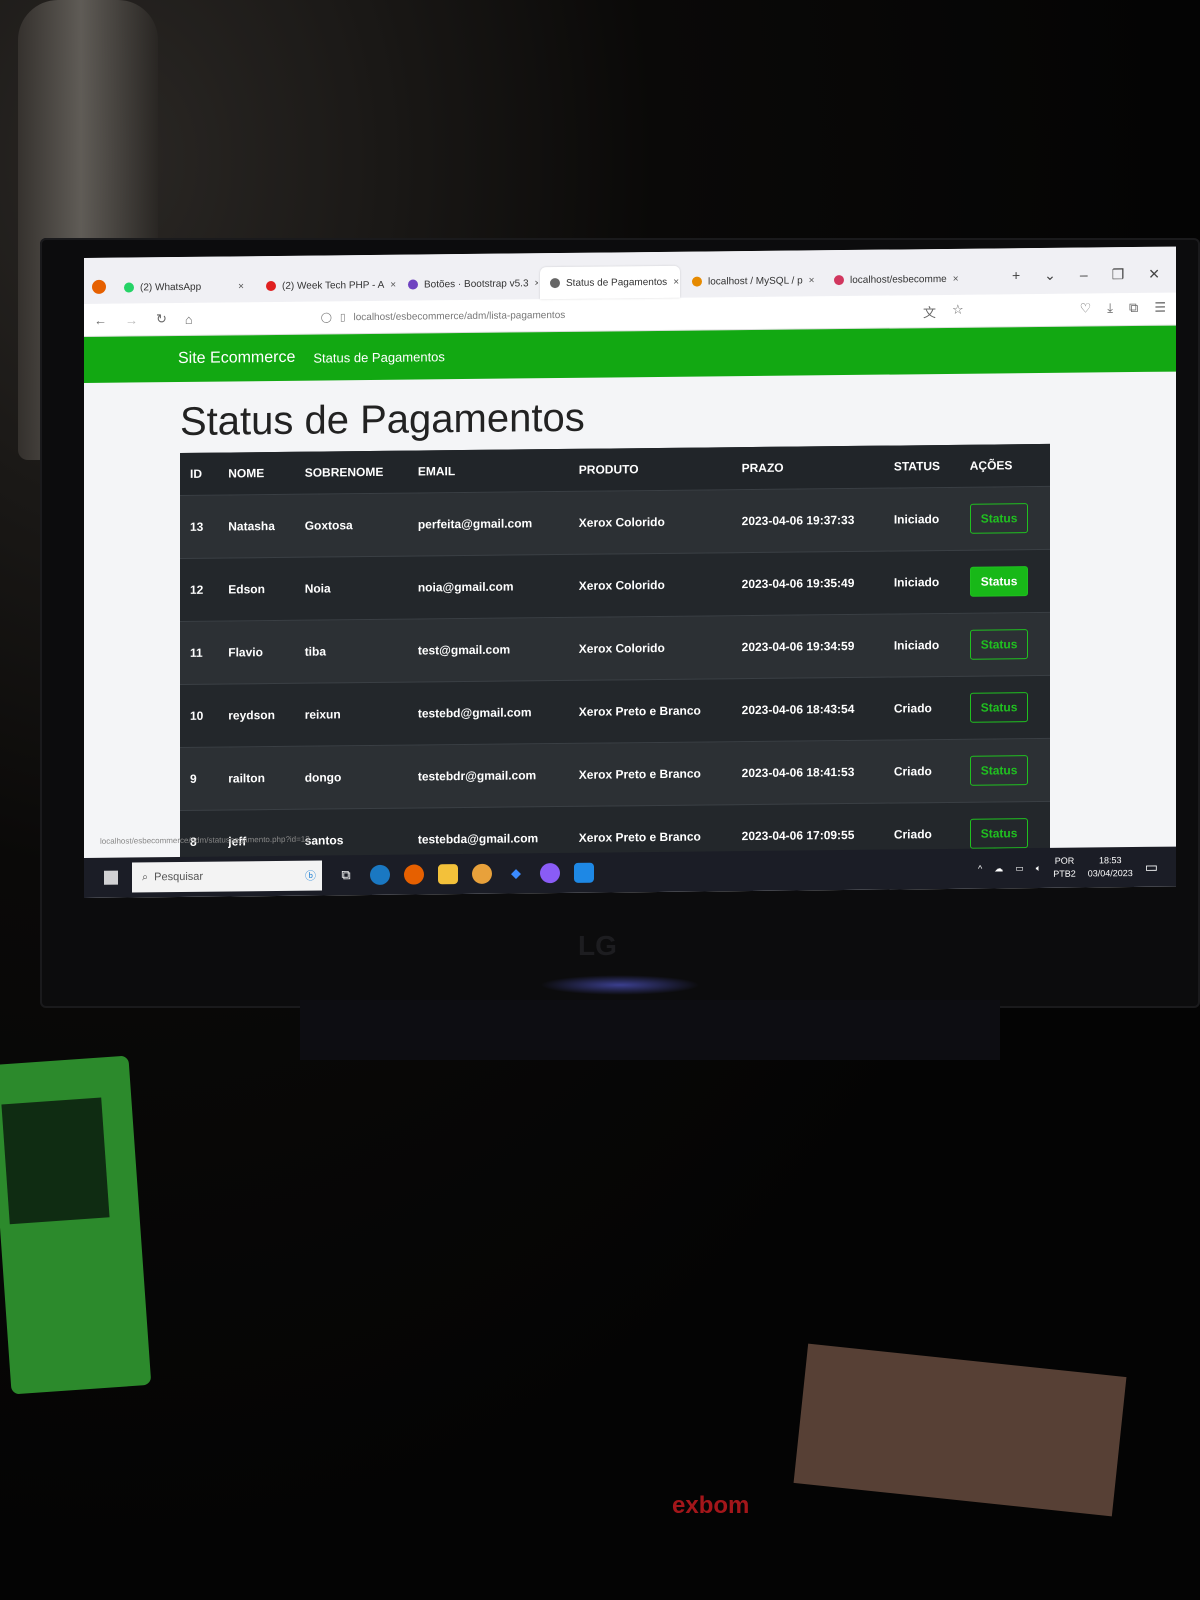 This screenshot has width=1200, height=1600. Describe the element at coordinates (752, 280) in the screenshot. I see `browser-tab: localhost / MySQL / p ×` at that location.